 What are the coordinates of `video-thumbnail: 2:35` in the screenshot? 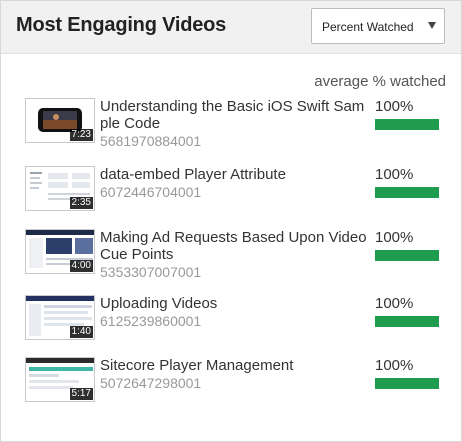 It's located at (60, 188).